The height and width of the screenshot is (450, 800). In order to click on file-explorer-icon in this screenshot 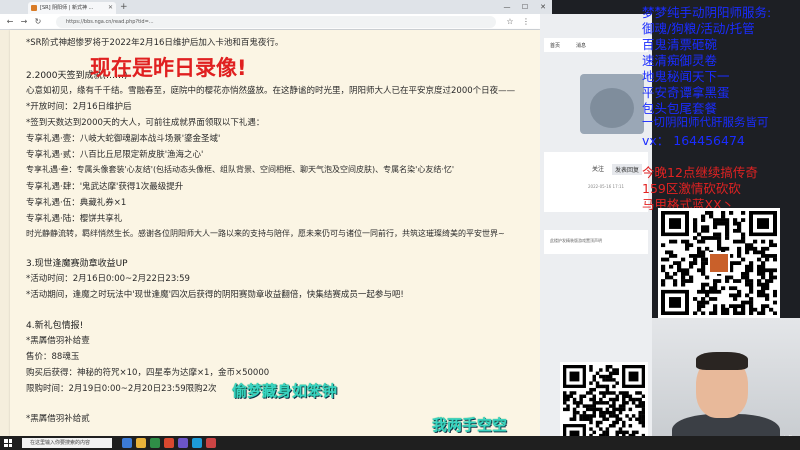, I will do `click(141, 443)`.